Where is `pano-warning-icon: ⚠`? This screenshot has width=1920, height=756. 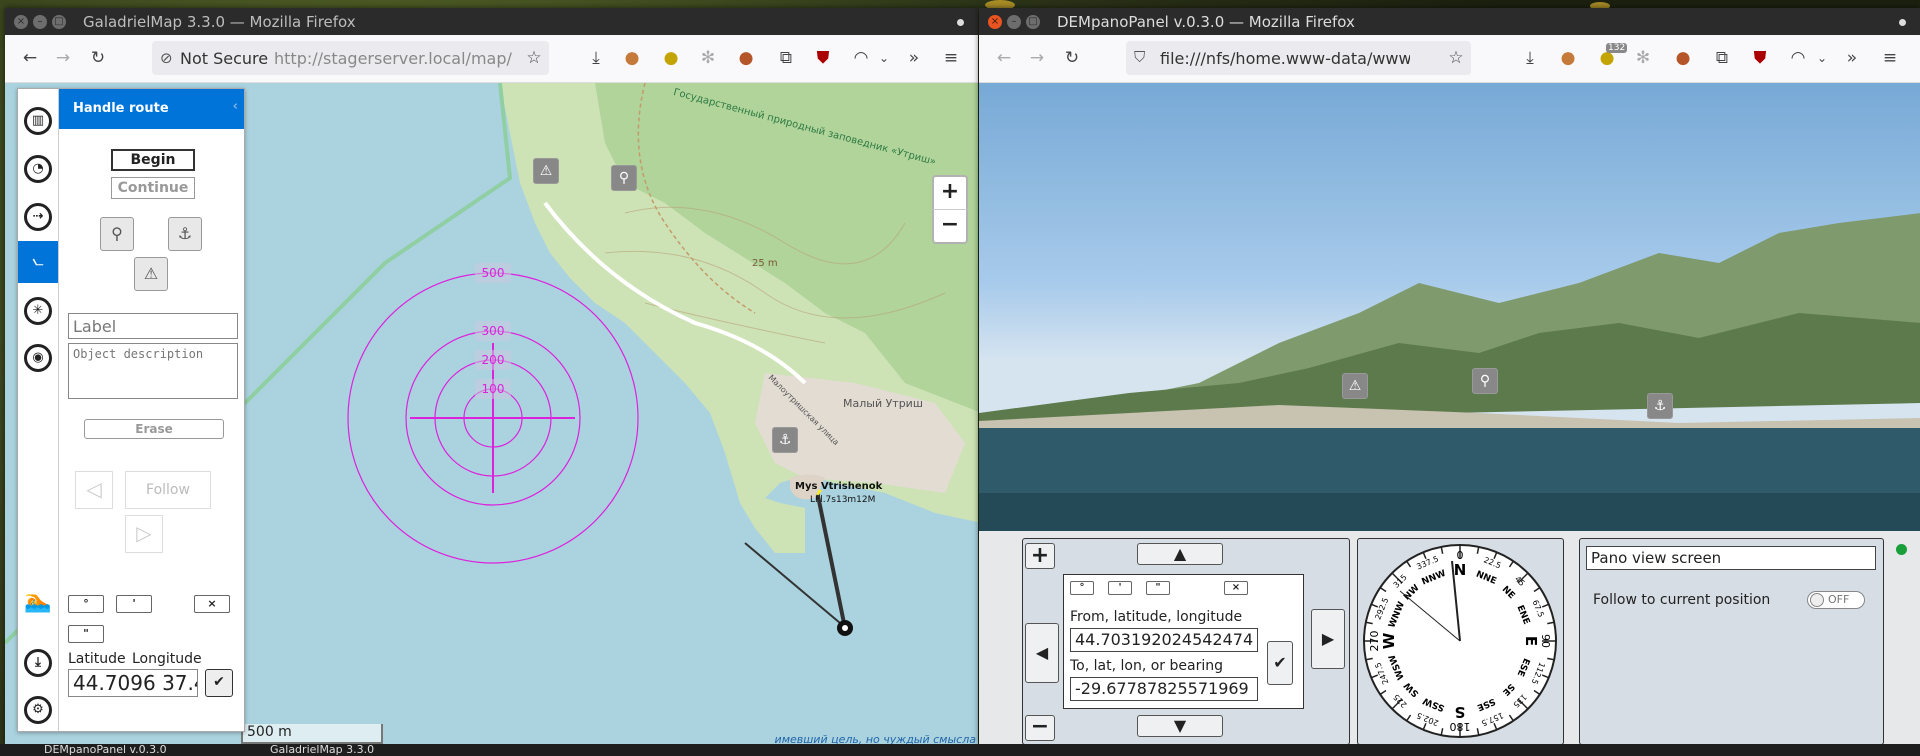
pano-warning-icon: ⚠ is located at coordinates (1355, 386).